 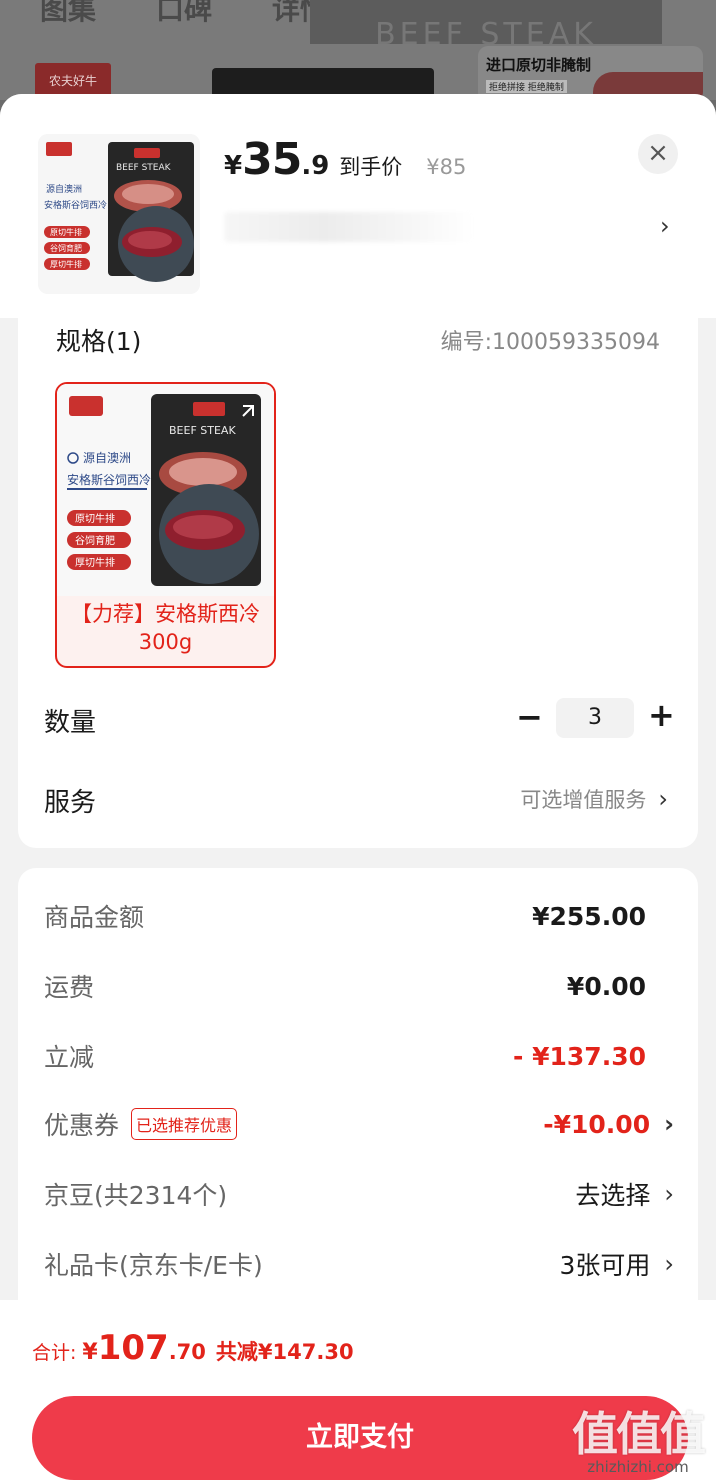 I want to click on close-button: ×, so click(x=658, y=154).